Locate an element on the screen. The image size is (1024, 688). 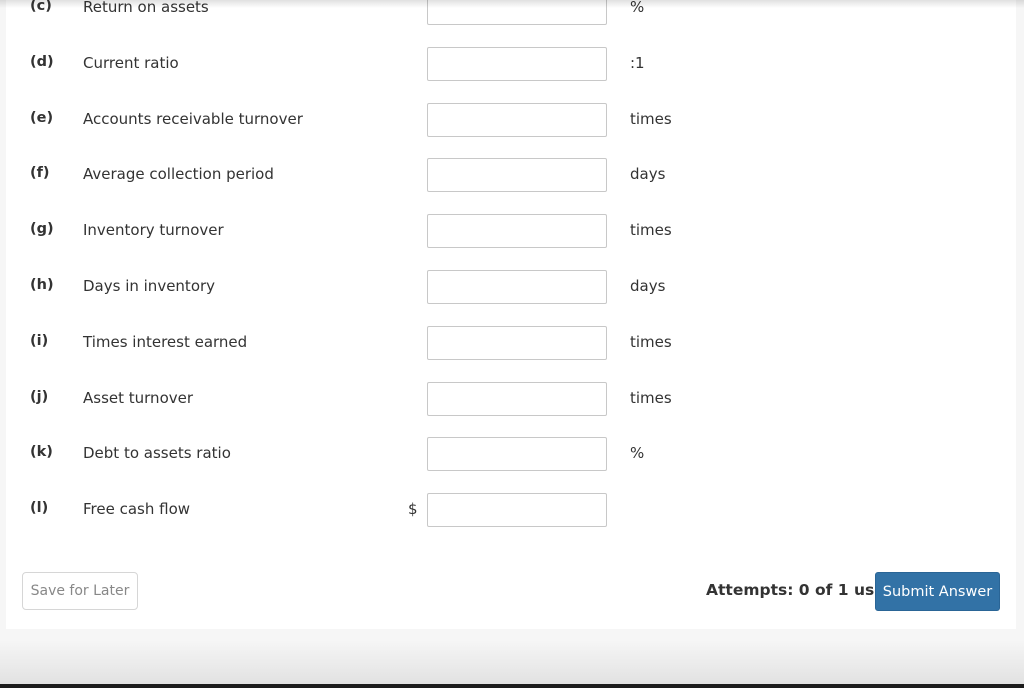
row-letter: (e) is located at coordinates (42, 117).